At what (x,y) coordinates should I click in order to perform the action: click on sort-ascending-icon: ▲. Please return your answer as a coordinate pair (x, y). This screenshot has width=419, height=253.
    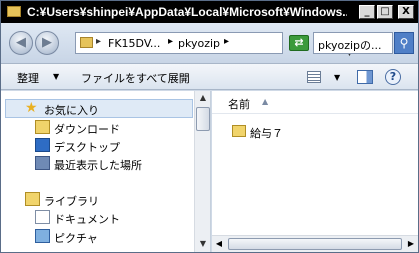
    Looking at the image, I should click on (265, 101).